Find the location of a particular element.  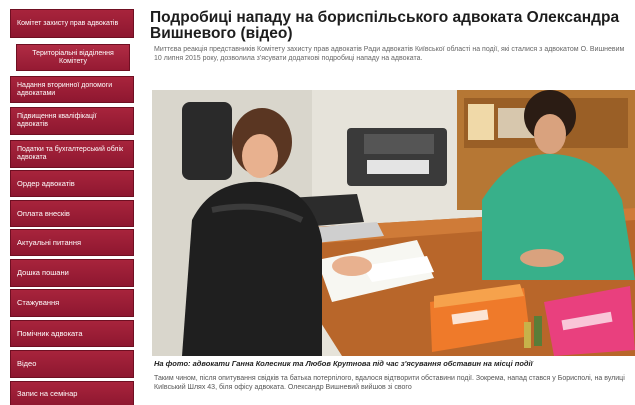

sidebar-item-label: Помічник адвоката is located at coordinates (50, 333).